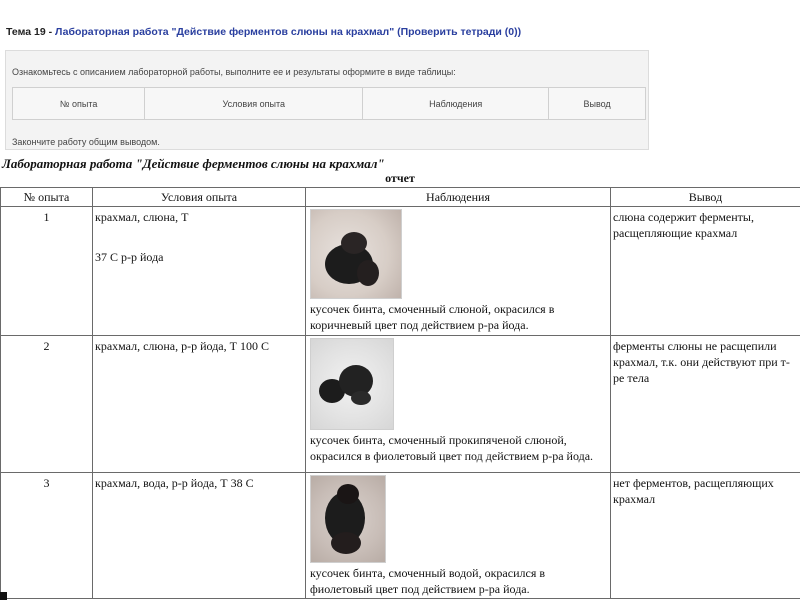 The image size is (800, 600). What do you see at coordinates (199, 197) in the screenshot?
I see `col-header-conditions: Условия опыта` at bounding box center [199, 197].